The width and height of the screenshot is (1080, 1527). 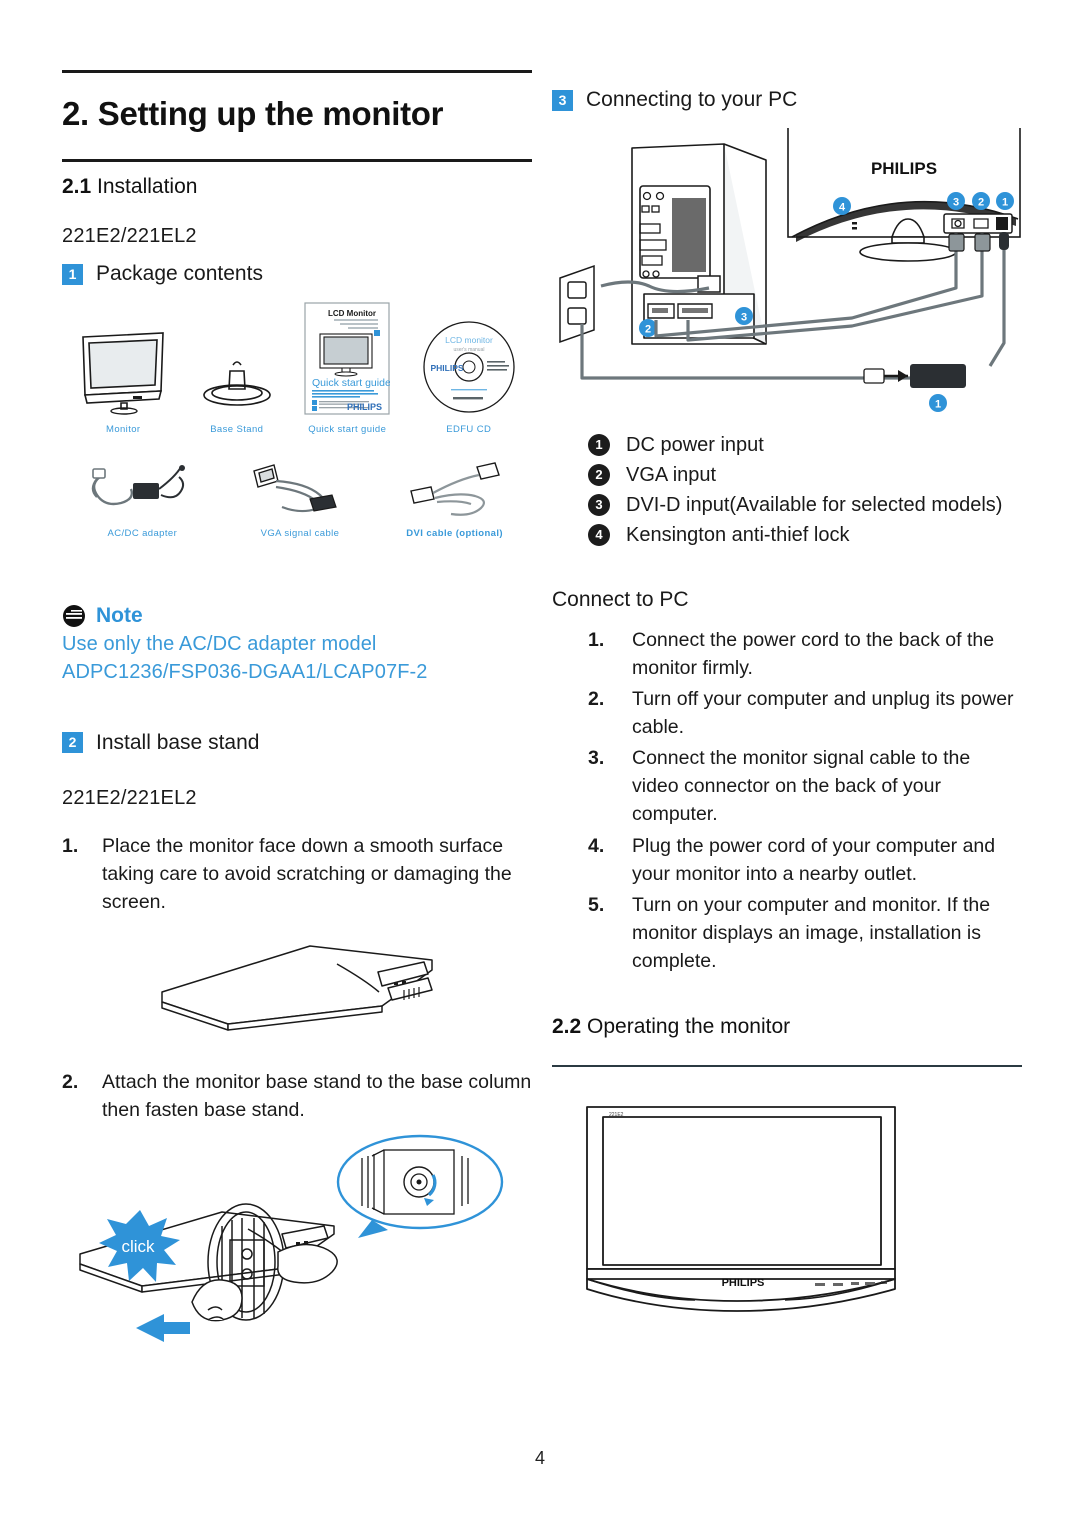 I want to click on package-contents-heading: 1 Package contents, so click(x=297, y=274).